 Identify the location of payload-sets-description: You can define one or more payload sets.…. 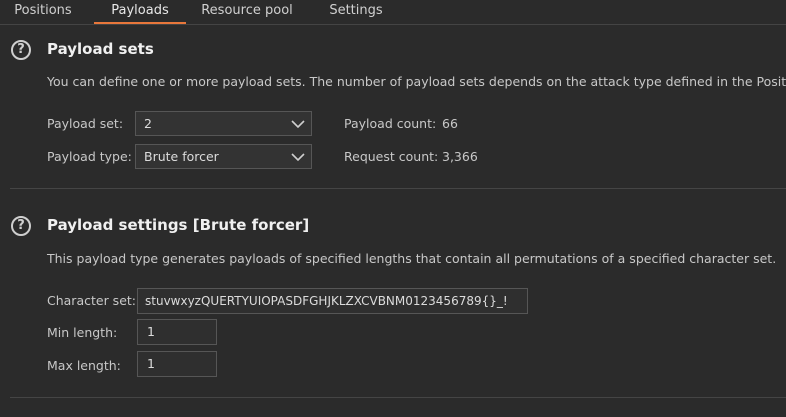
(416, 81).